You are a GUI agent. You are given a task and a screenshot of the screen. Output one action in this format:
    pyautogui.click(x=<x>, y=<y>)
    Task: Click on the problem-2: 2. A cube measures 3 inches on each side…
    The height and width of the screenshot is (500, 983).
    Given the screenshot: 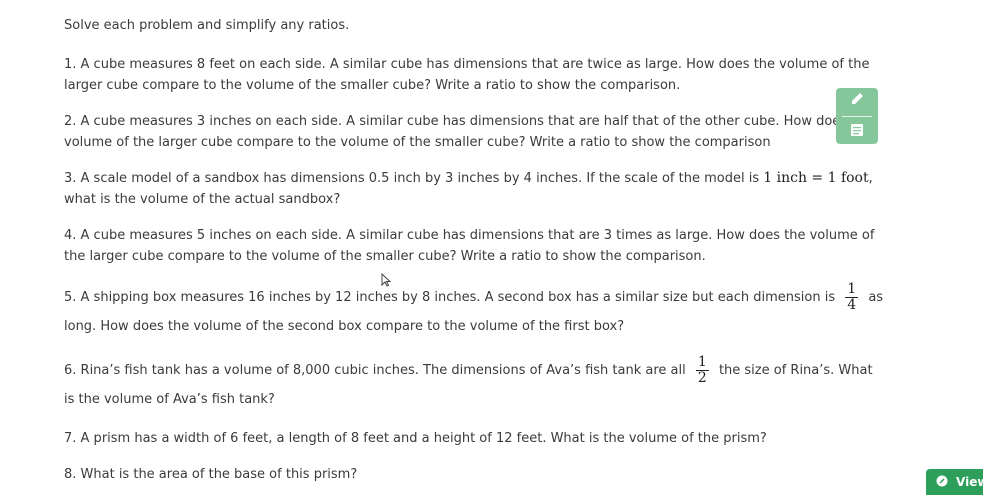 What is the action you would take?
    pyautogui.click(x=468, y=132)
    